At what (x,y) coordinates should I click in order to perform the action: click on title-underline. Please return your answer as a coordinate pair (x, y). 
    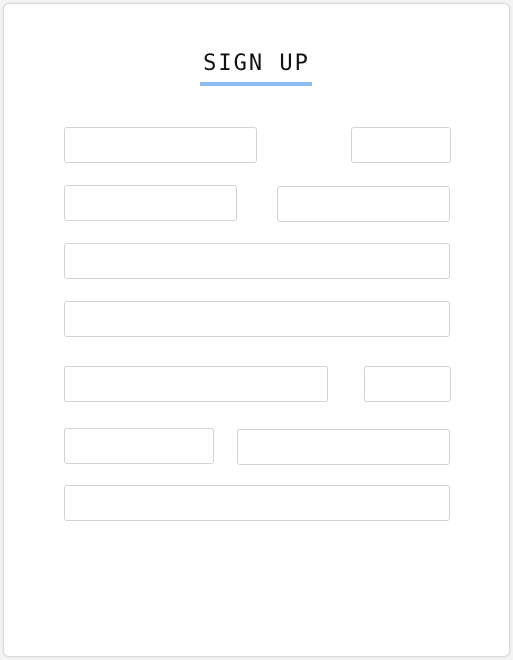
    Looking at the image, I should click on (256, 84).